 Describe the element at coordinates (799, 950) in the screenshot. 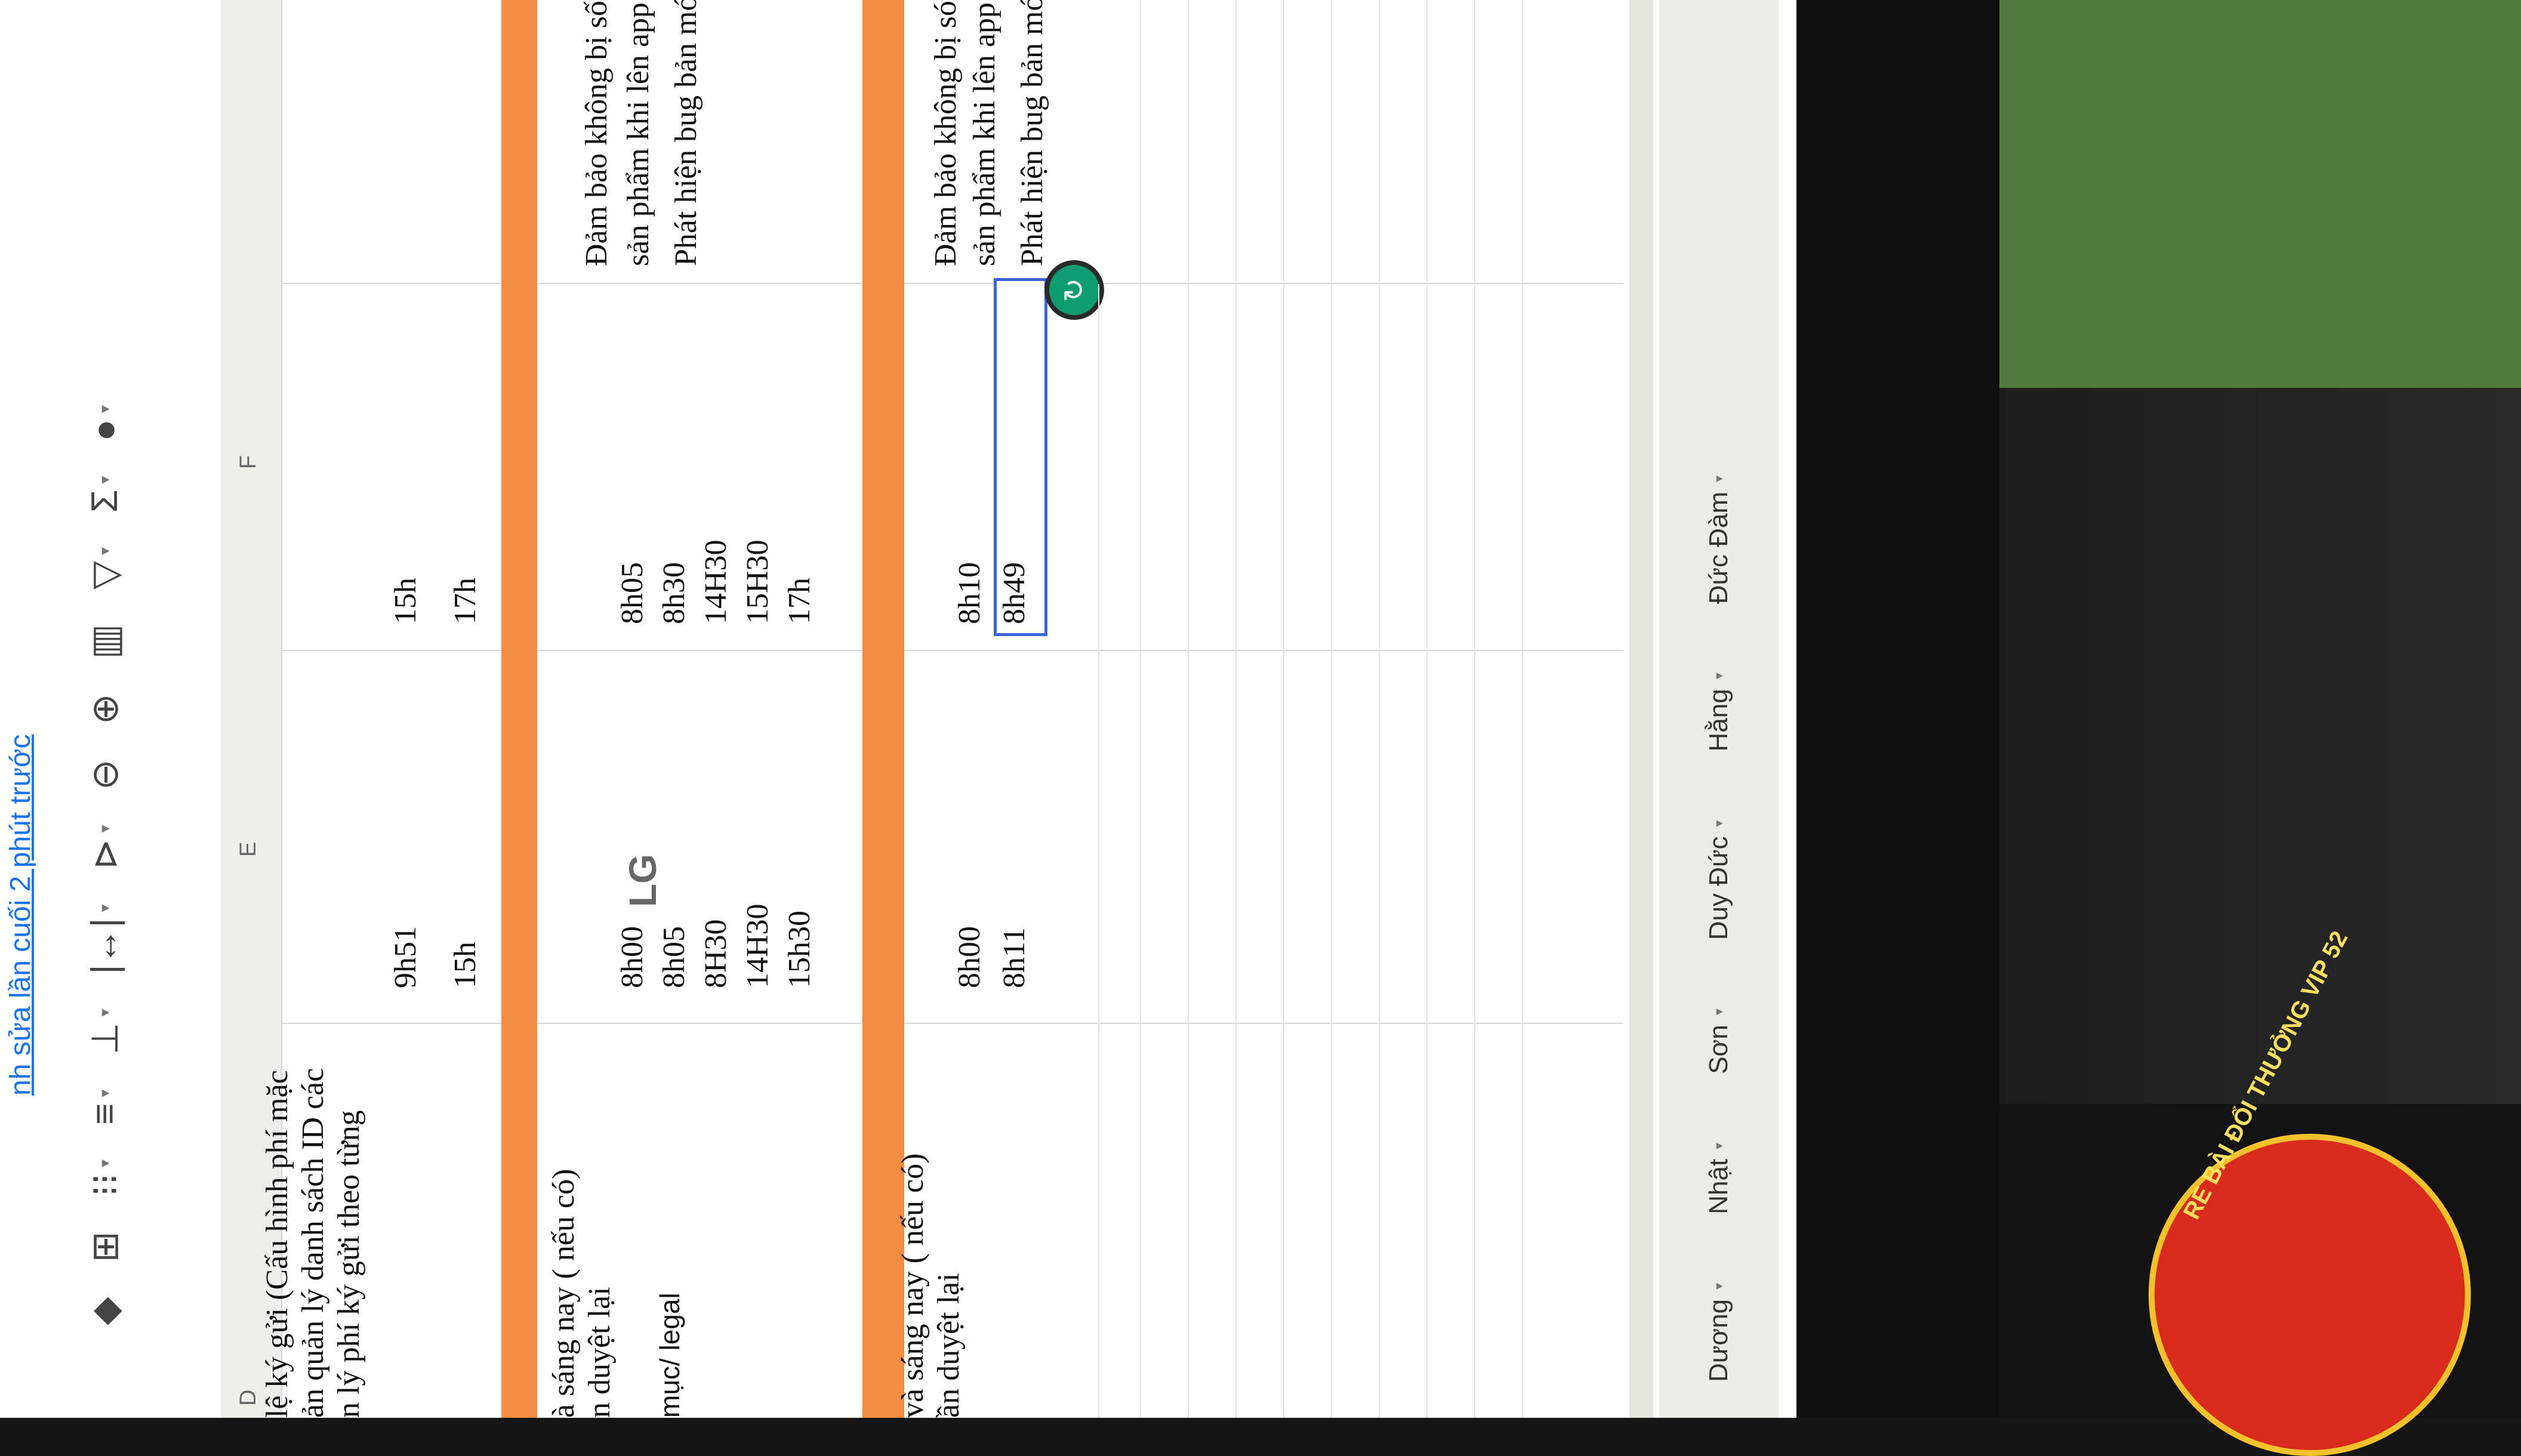

I see `cell-e-s1-5: 15h30` at that location.